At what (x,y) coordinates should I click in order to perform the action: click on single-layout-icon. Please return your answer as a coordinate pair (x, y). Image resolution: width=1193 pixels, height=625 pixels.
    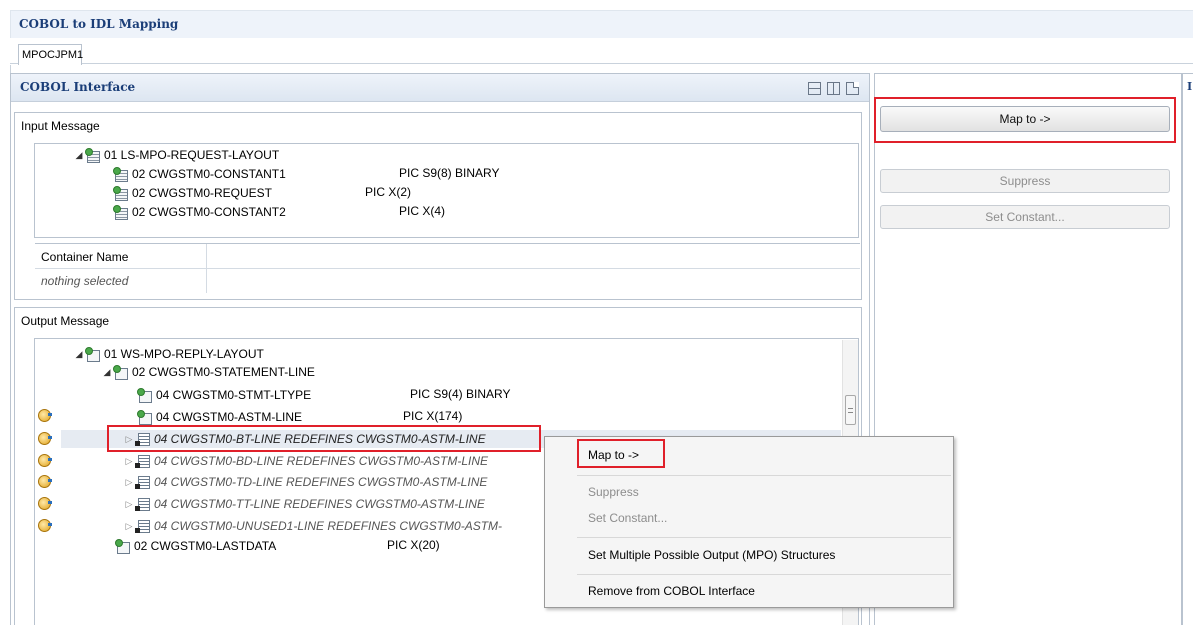
    Looking at the image, I should click on (852, 88).